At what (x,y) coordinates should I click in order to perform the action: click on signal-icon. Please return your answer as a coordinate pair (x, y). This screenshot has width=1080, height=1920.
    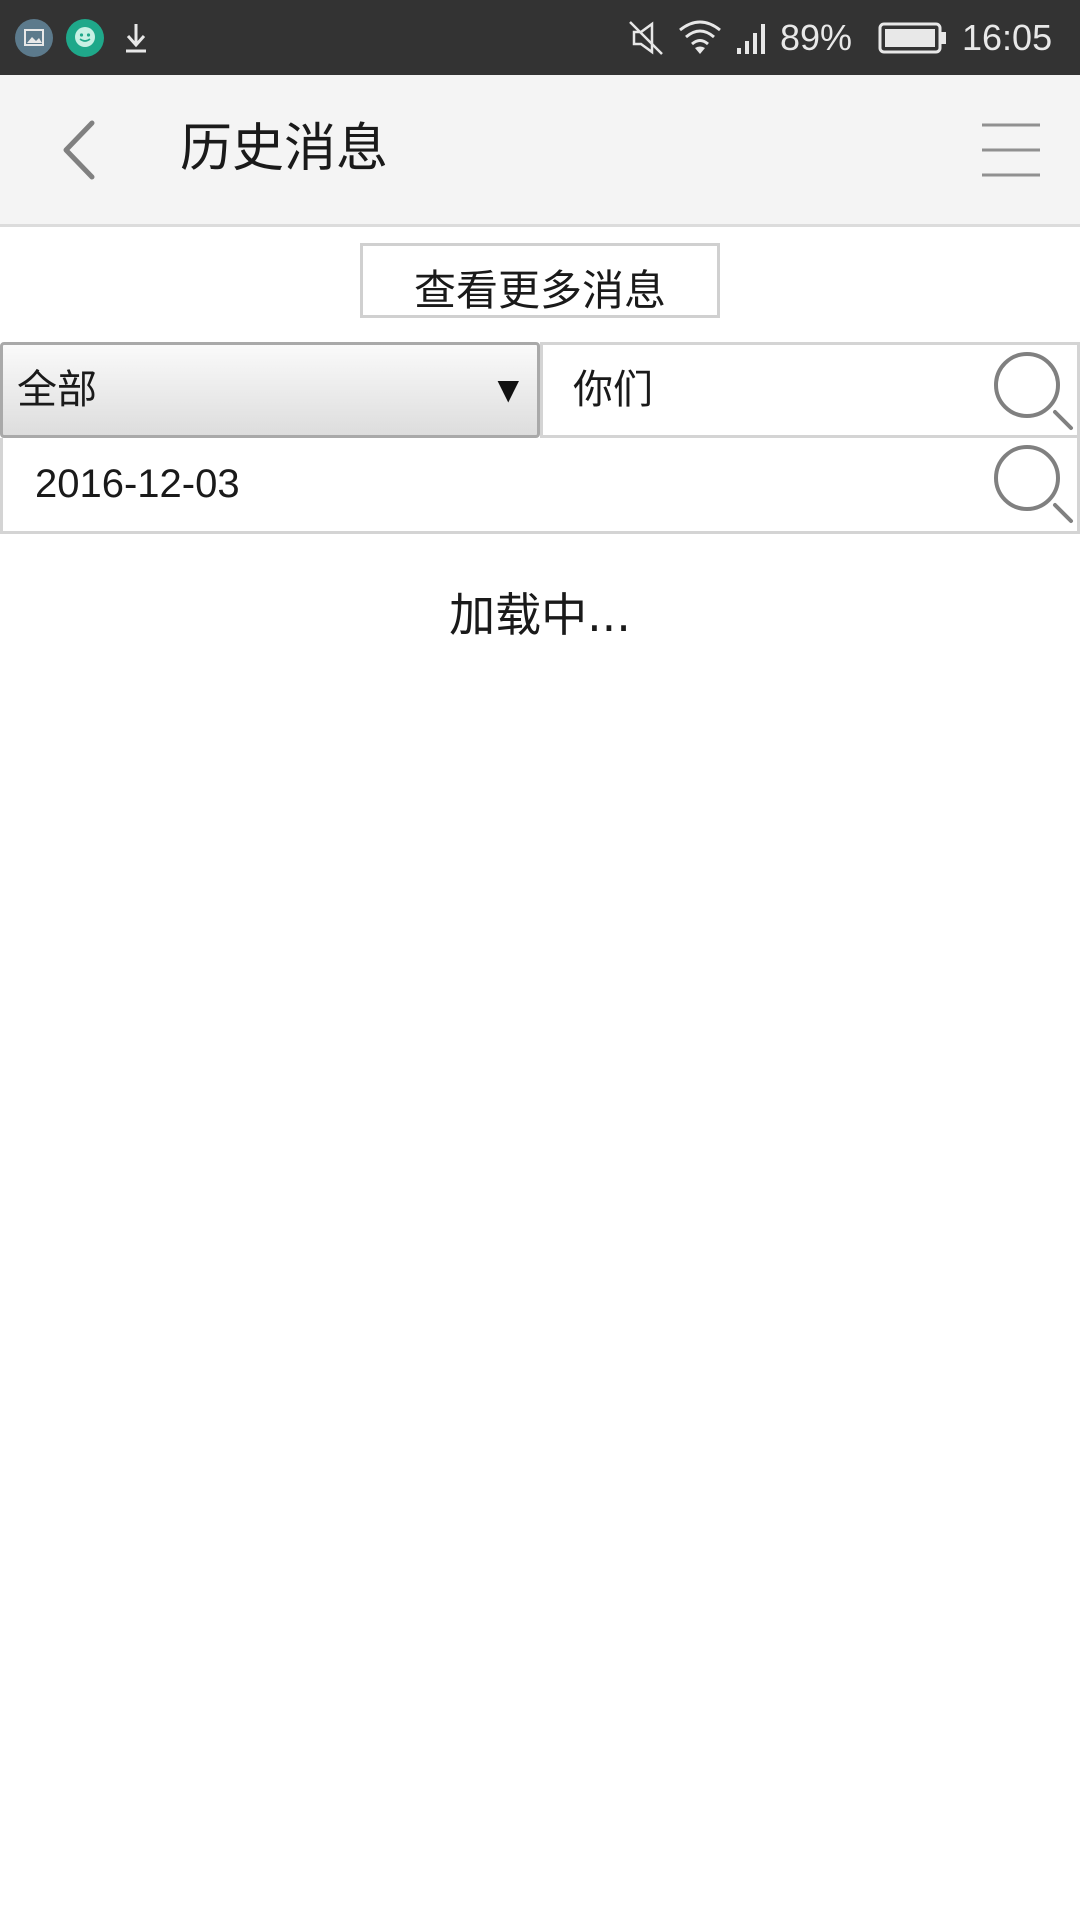
    Looking at the image, I should click on (753, 37).